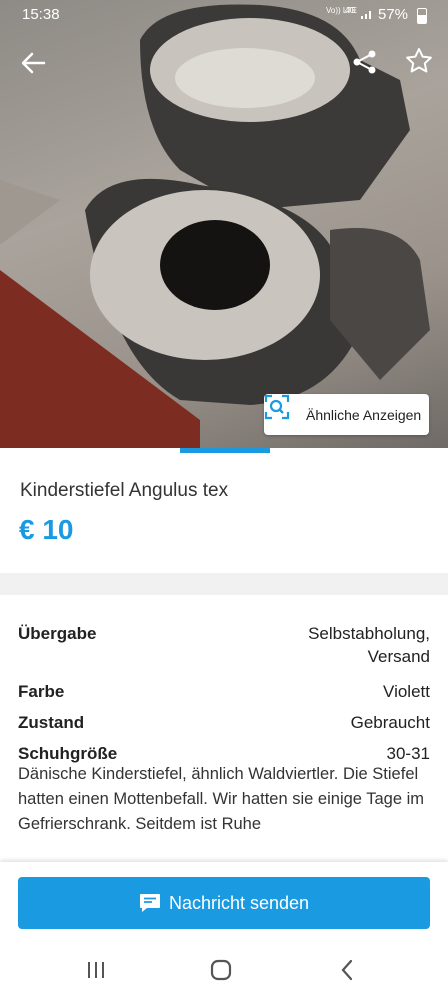 The width and height of the screenshot is (448, 1000). What do you see at coordinates (350, 970) in the screenshot?
I see `back-nav-icon` at bounding box center [350, 970].